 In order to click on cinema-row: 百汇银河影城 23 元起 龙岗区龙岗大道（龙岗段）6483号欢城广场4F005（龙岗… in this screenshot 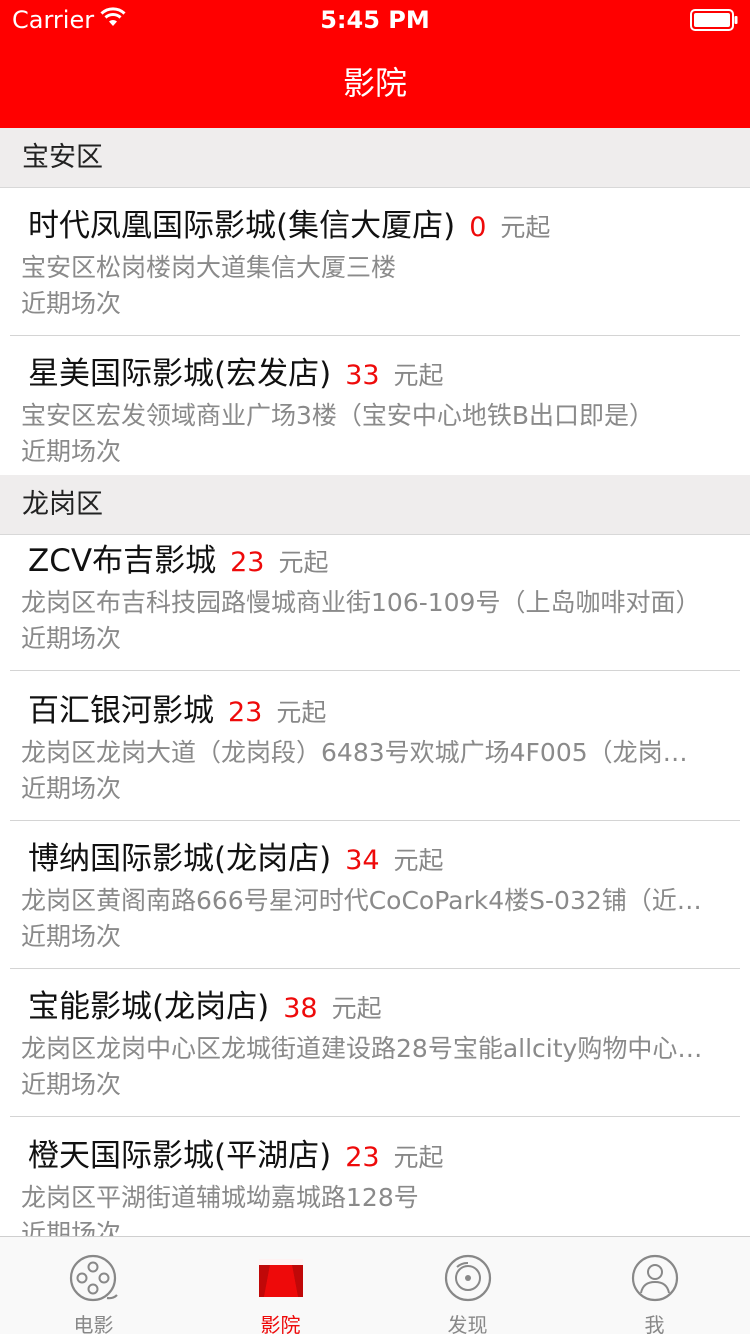, I will do `click(375, 747)`.